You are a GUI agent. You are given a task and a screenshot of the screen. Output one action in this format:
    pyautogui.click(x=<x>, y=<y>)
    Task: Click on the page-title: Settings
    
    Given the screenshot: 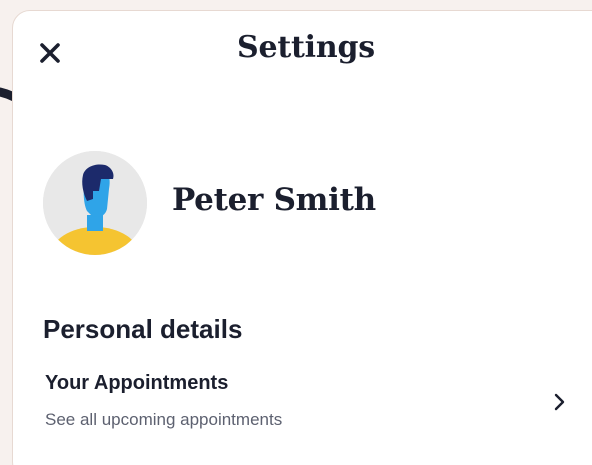 What is the action you would take?
    pyautogui.click(x=306, y=47)
    